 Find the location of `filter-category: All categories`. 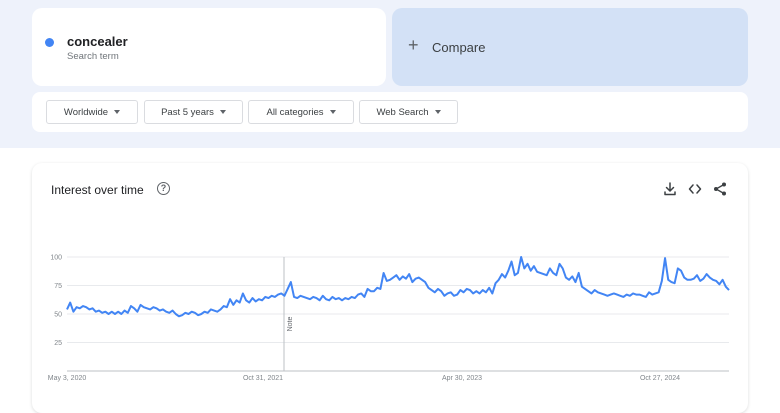

filter-category: All categories is located at coordinates (301, 112).